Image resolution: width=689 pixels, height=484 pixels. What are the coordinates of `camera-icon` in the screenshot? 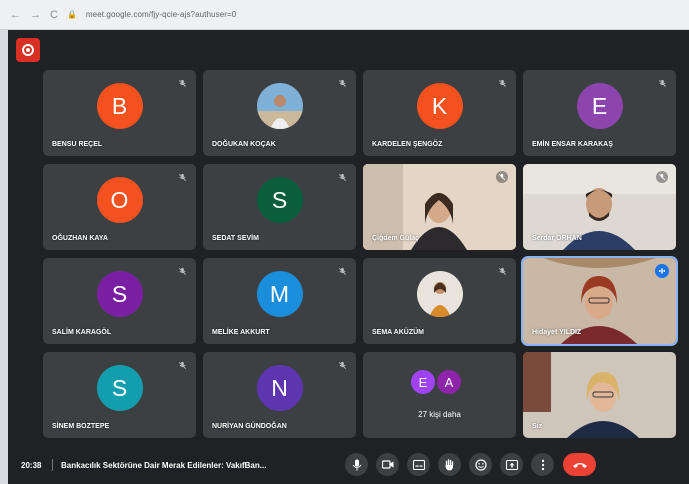 It's located at (387, 464).